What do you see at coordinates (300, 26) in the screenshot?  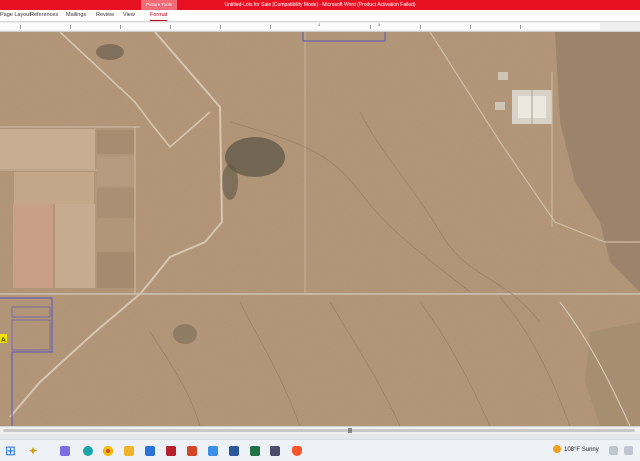 I see `ruler-text-area` at bounding box center [300, 26].